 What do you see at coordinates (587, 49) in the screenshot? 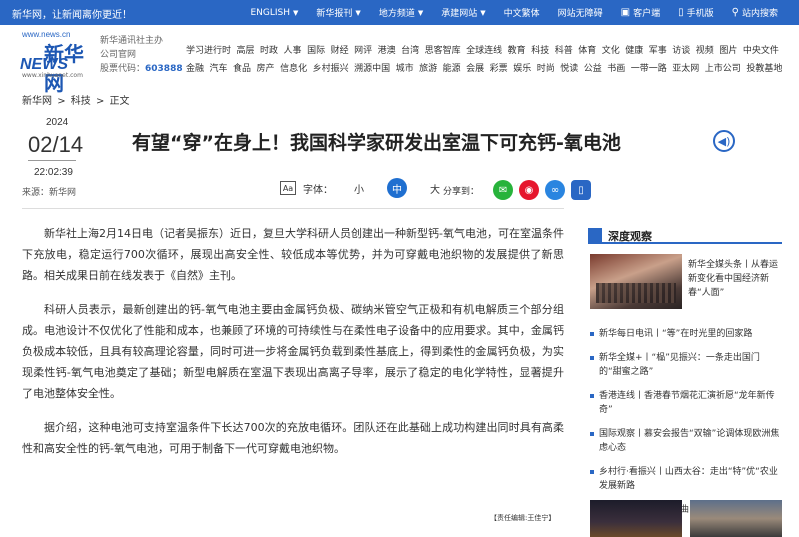
I see `channel-link: 体育` at bounding box center [587, 49].